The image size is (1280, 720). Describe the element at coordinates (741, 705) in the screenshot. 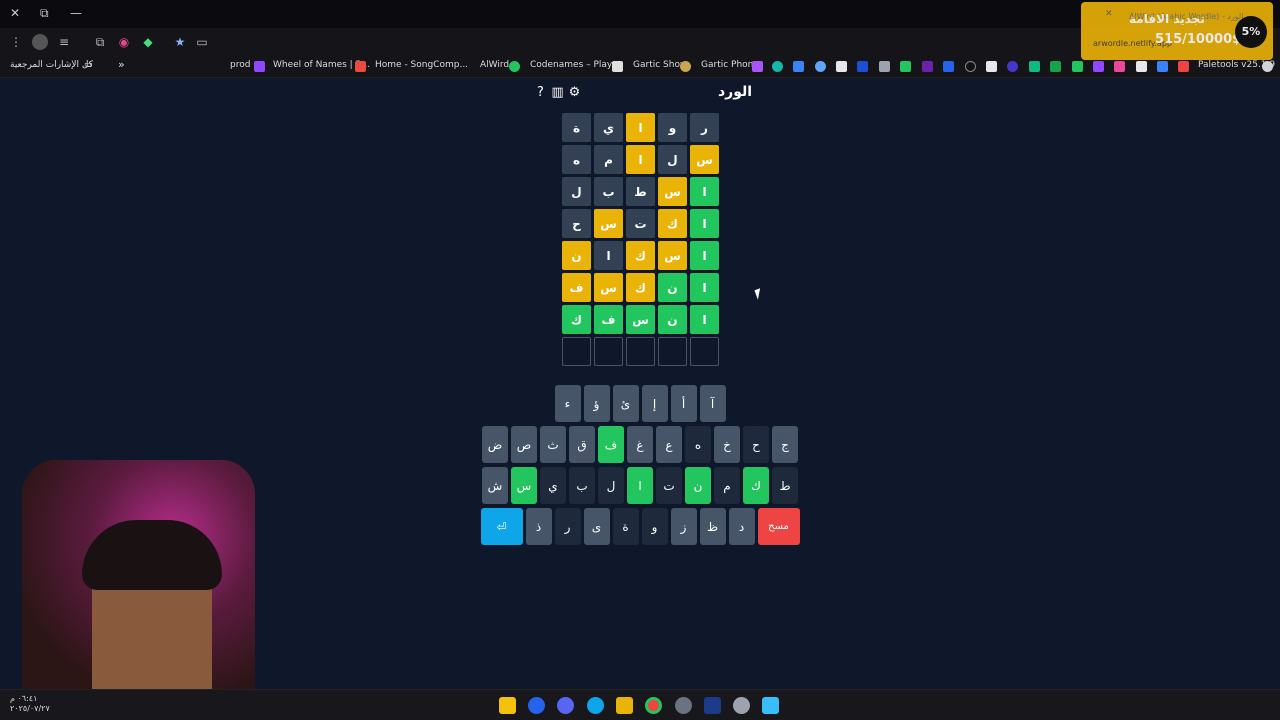

I see `settings-icon` at that location.